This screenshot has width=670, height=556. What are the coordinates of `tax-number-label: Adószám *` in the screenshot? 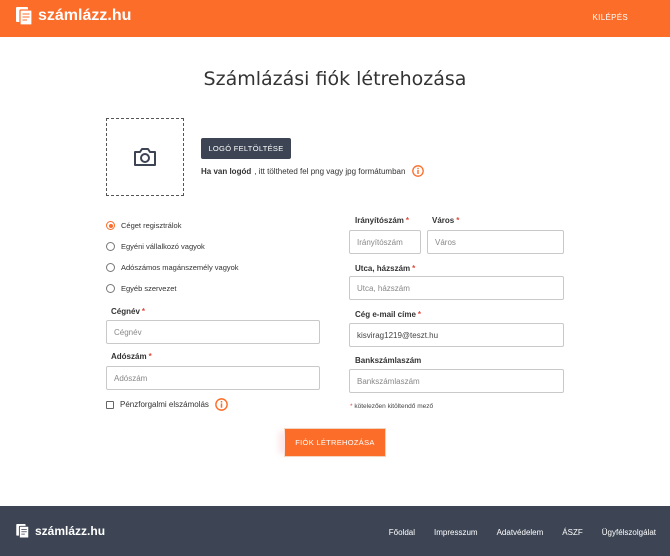 It's located at (131, 356).